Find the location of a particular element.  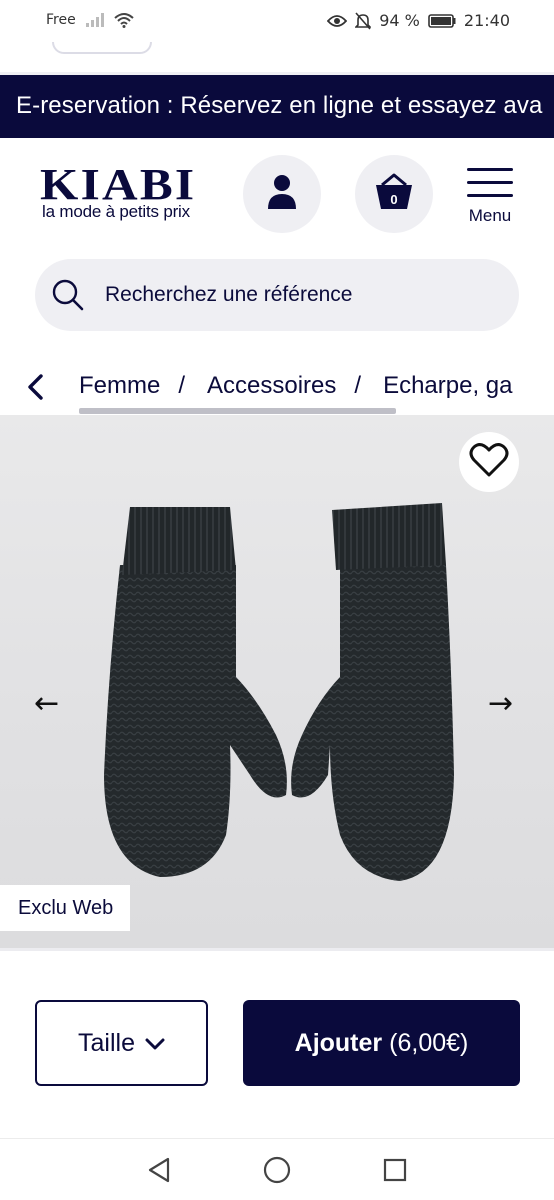

signal-icon is located at coordinates (94, 20).